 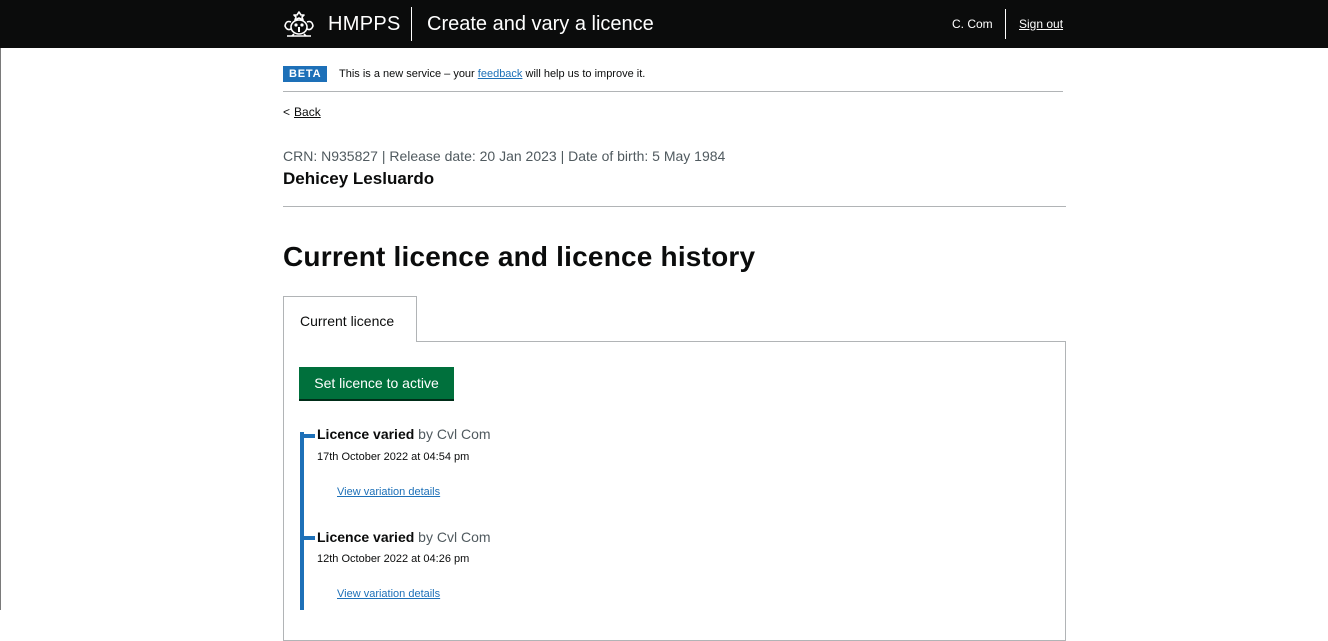 What do you see at coordinates (376, 383) in the screenshot?
I see `set-licence-active-button: Set licence to active` at bounding box center [376, 383].